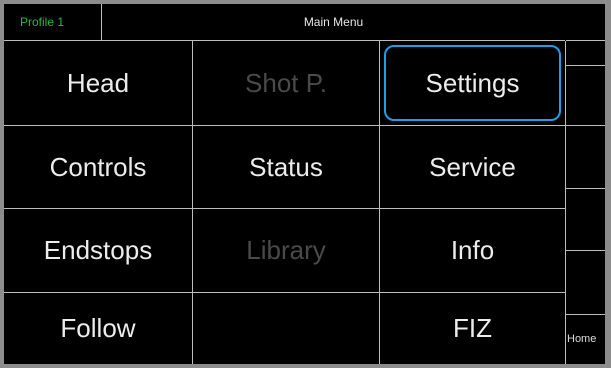  I want to click on menu-item-info: Info, so click(473, 251).